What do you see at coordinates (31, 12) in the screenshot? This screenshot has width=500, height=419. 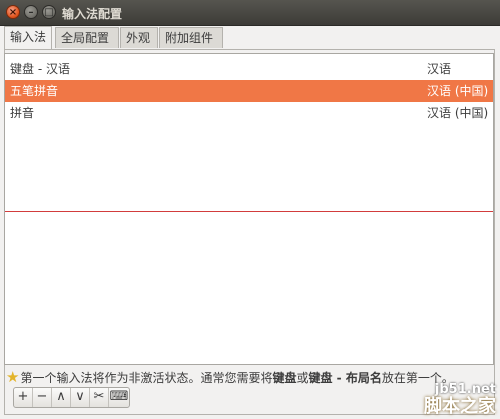 I see `minimize-button: –` at bounding box center [31, 12].